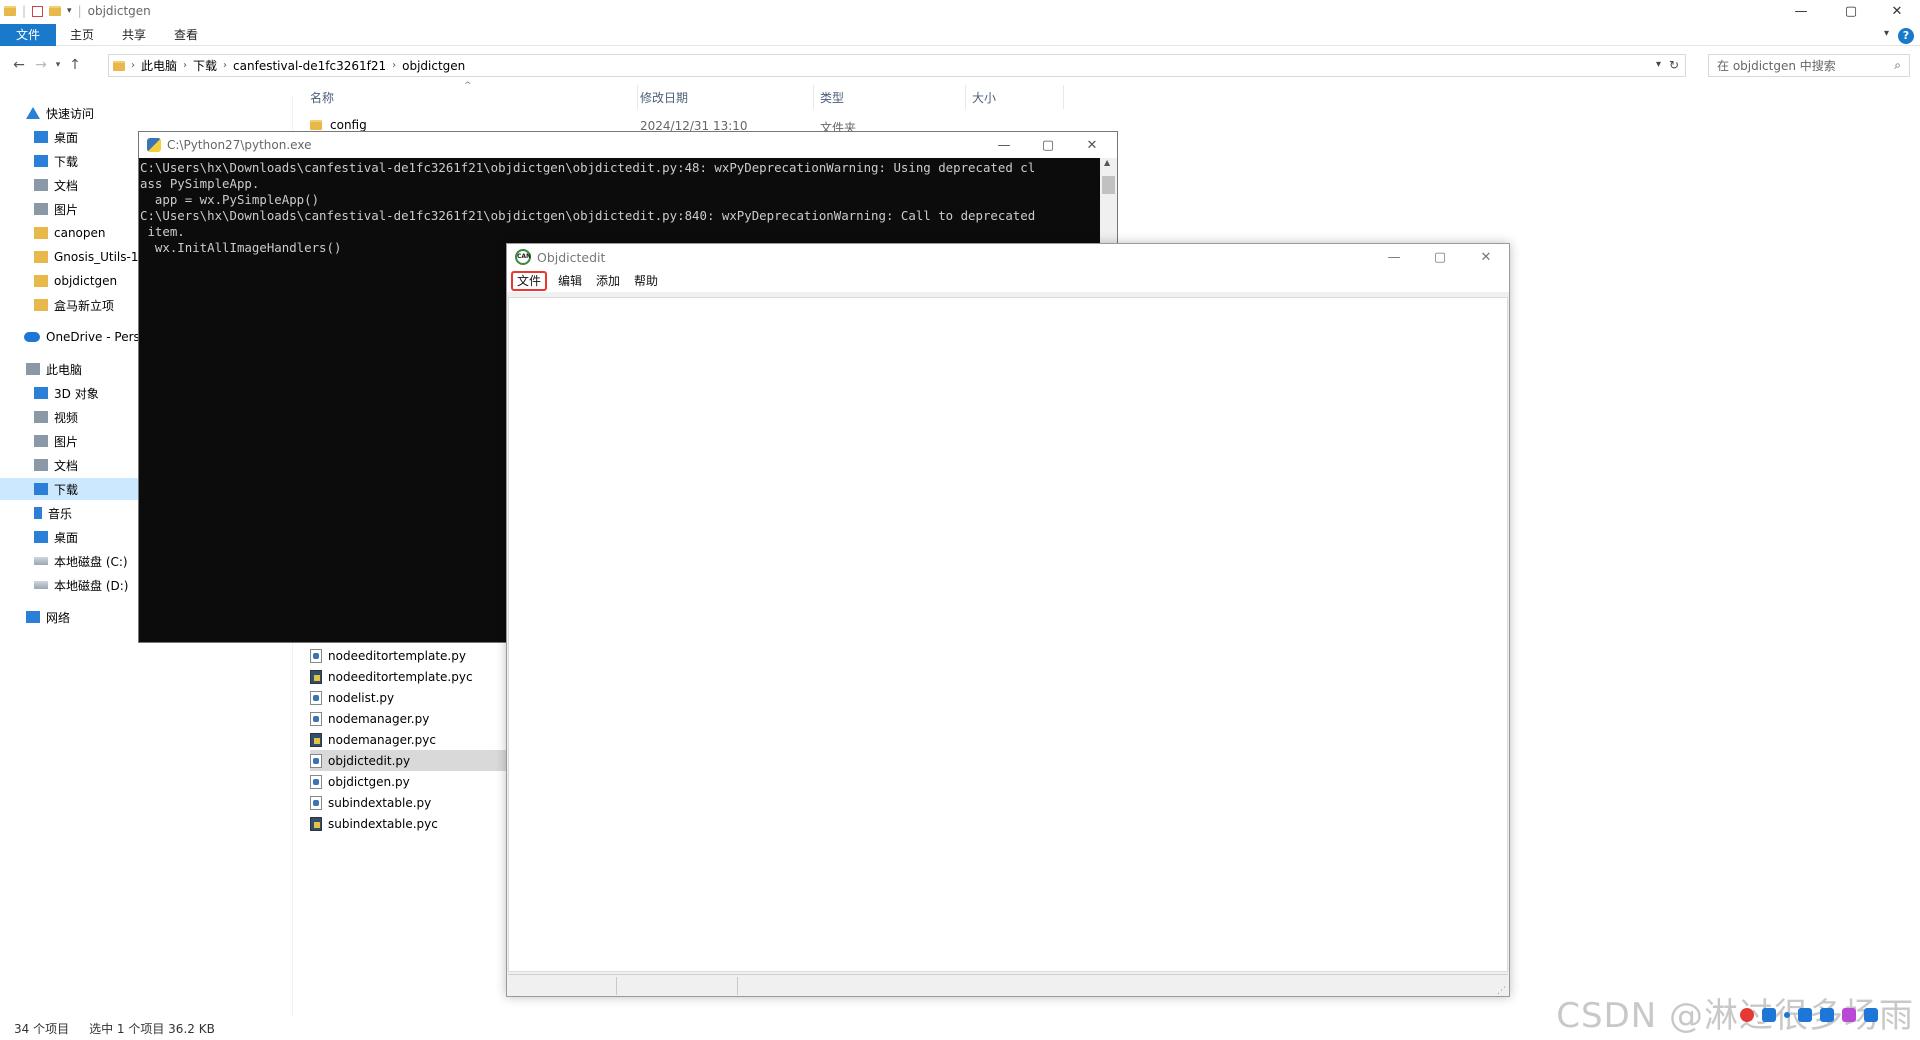 The height and width of the screenshot is (1040, 1920). I want to click on toolbox-icon, so click(1871, 1015).